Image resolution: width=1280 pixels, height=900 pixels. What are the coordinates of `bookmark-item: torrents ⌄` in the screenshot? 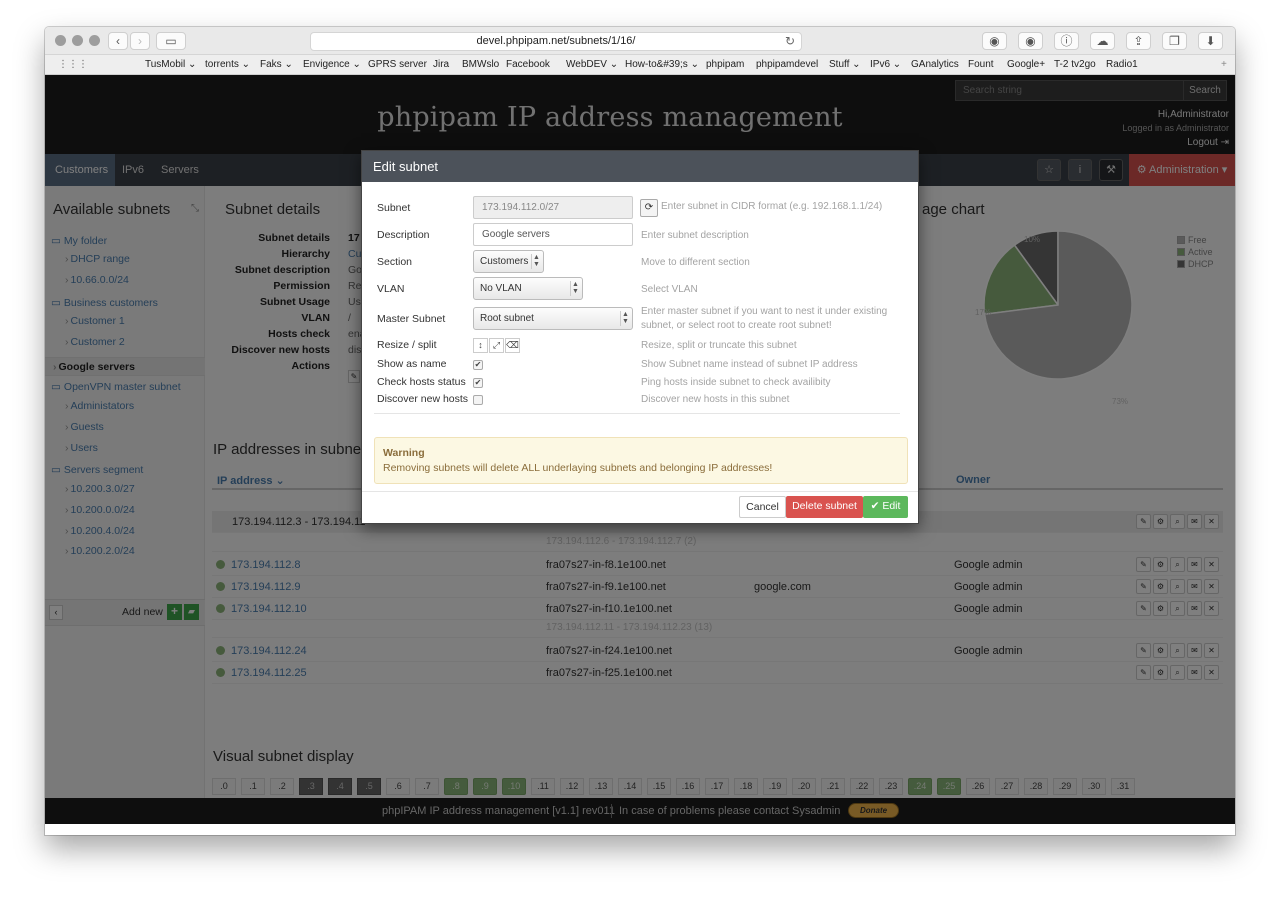 It's located at (227, 64).